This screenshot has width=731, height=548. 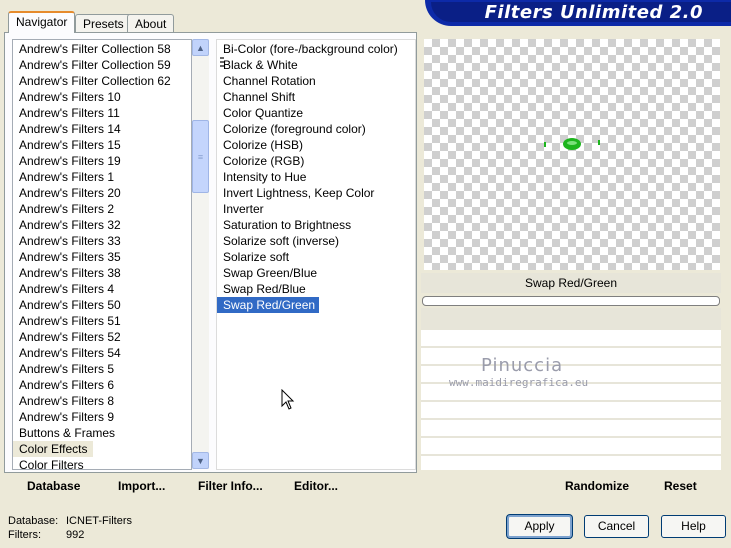 I want to click on category-item: Andrew's Filters 2, so click(x=102, y=209).